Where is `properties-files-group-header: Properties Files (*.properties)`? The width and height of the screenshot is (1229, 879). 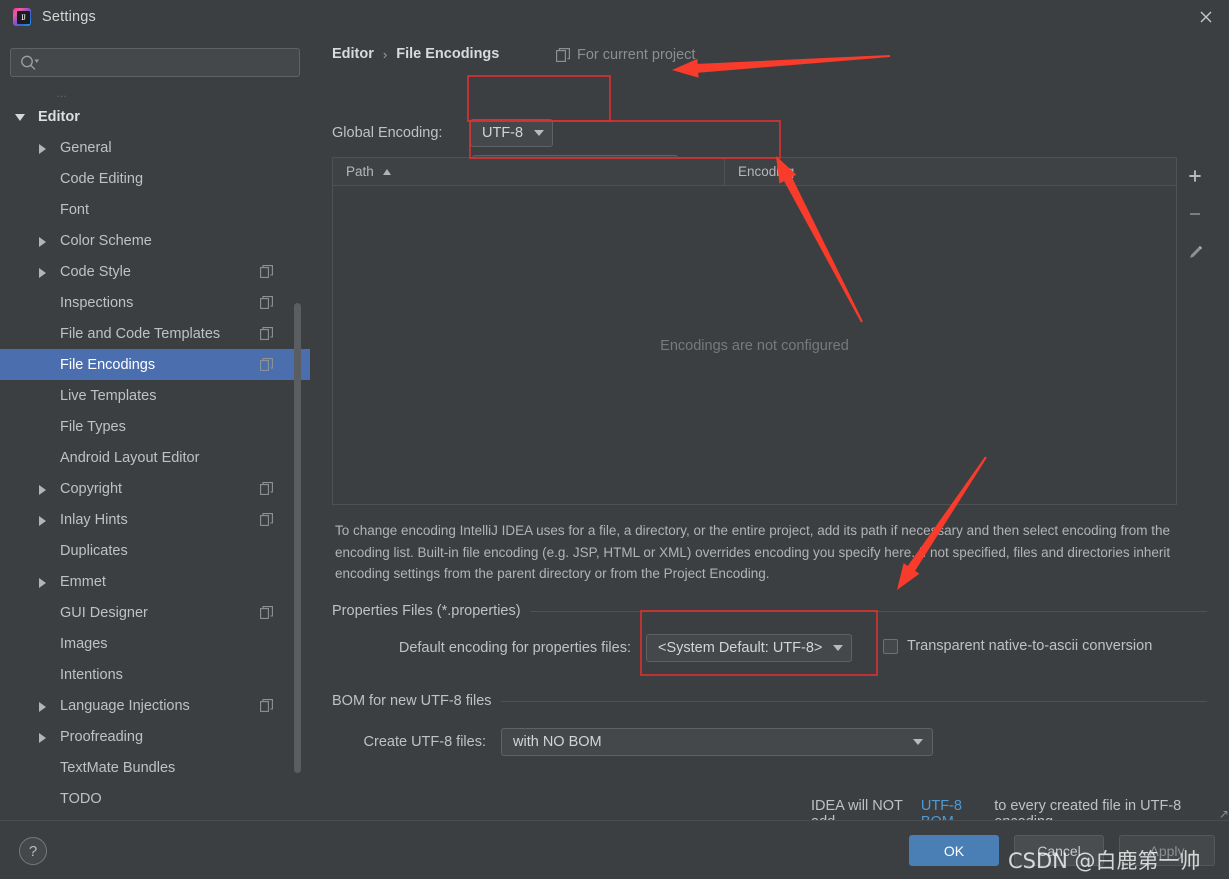
properties-files-group-header: Properties Files (*.properties) is located at coordinates (769, 611).